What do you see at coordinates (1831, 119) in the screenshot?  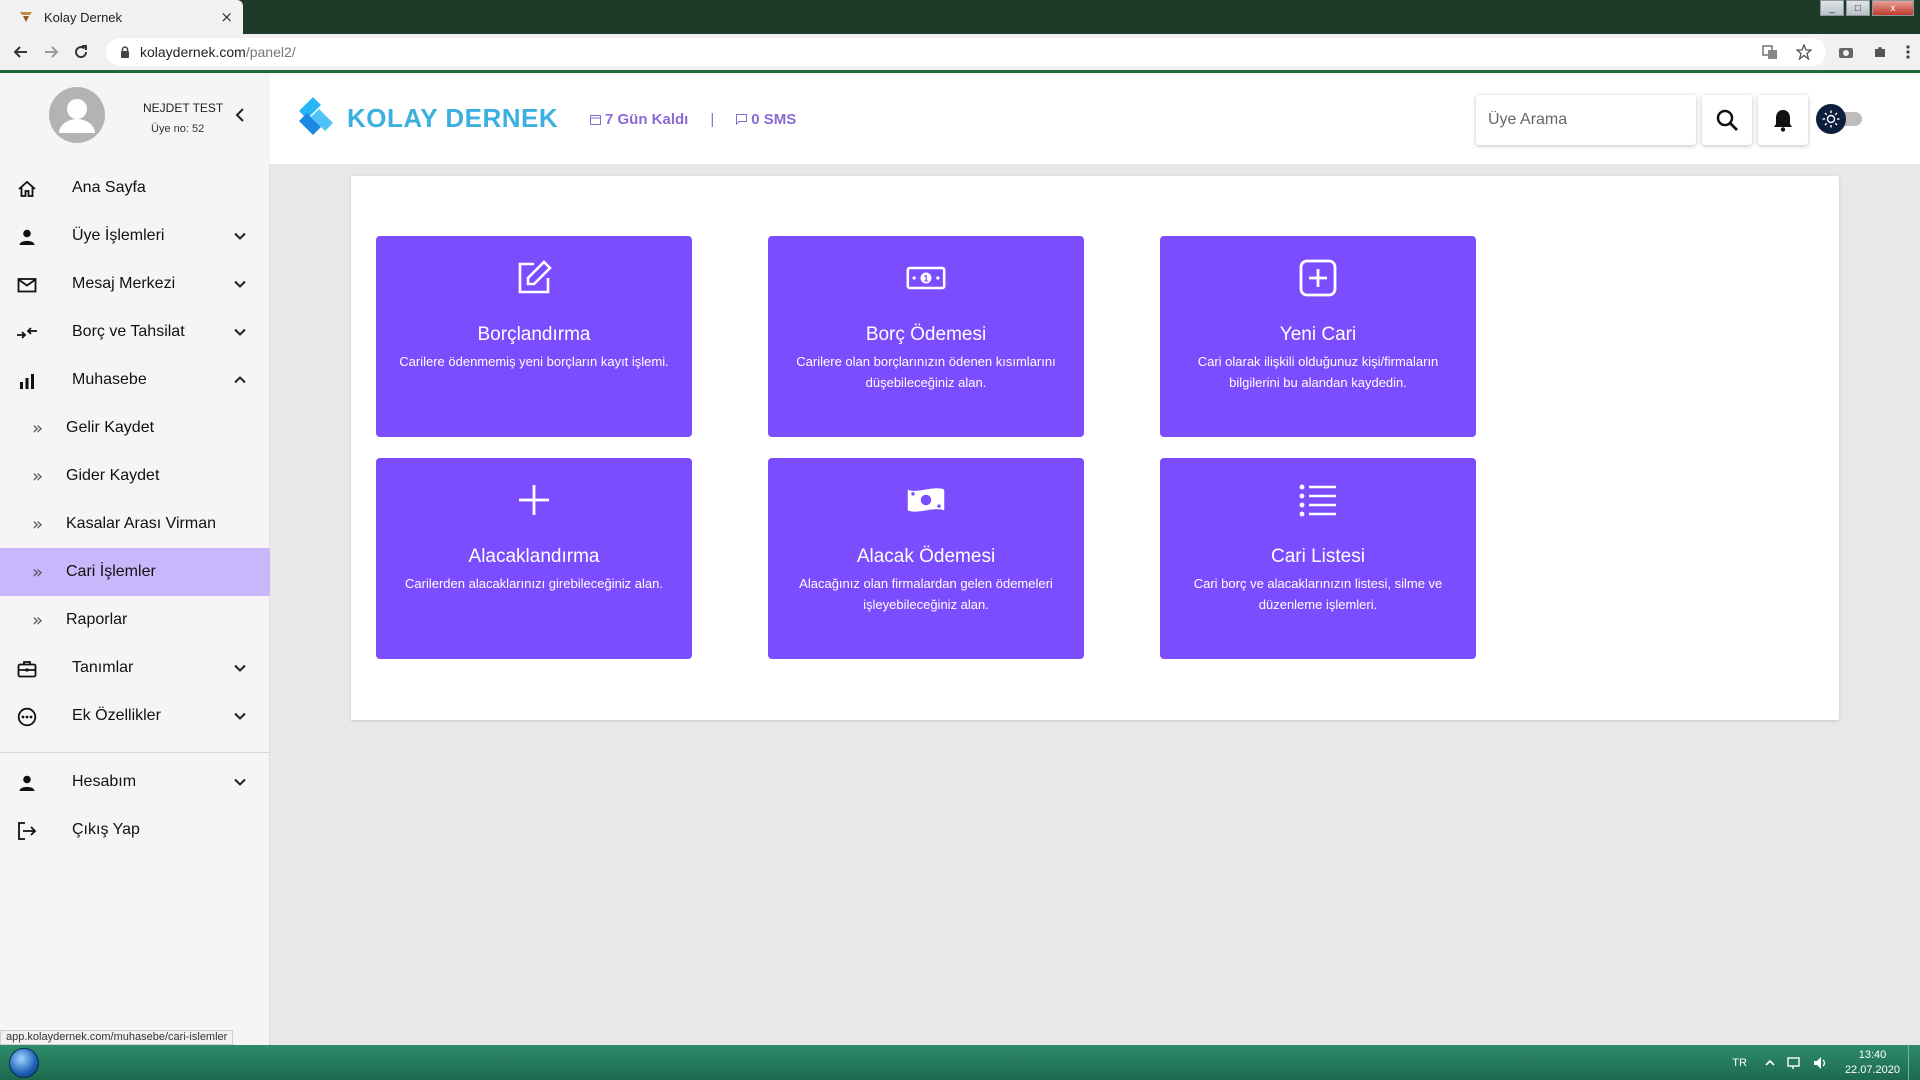 I see `sun-icon` at bounding box center [1831, 119].